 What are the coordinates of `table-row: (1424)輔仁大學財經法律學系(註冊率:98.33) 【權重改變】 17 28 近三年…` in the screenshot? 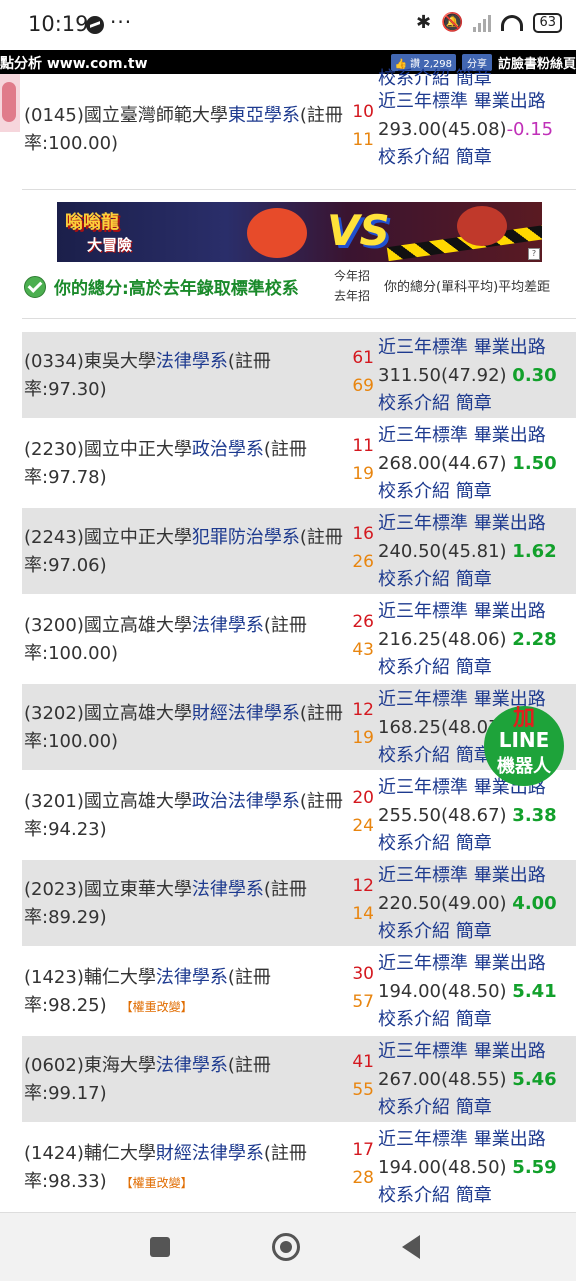 It's located at (299, 1167).